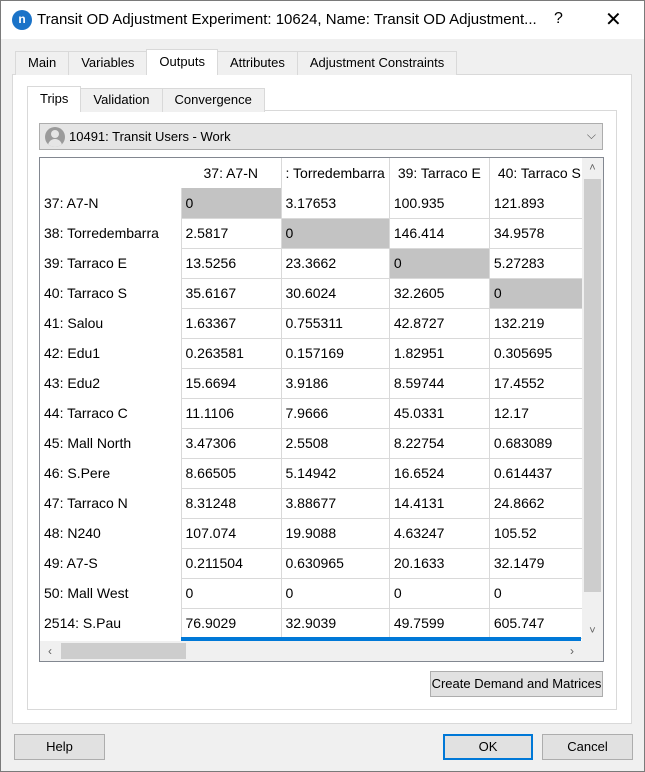 The height and width of the screenshot is (772, 645). What do you see at coordinates (439, 413) in the screenshot?
I see `matrix-cell: 45.0331` at bounding box center [439, 413].